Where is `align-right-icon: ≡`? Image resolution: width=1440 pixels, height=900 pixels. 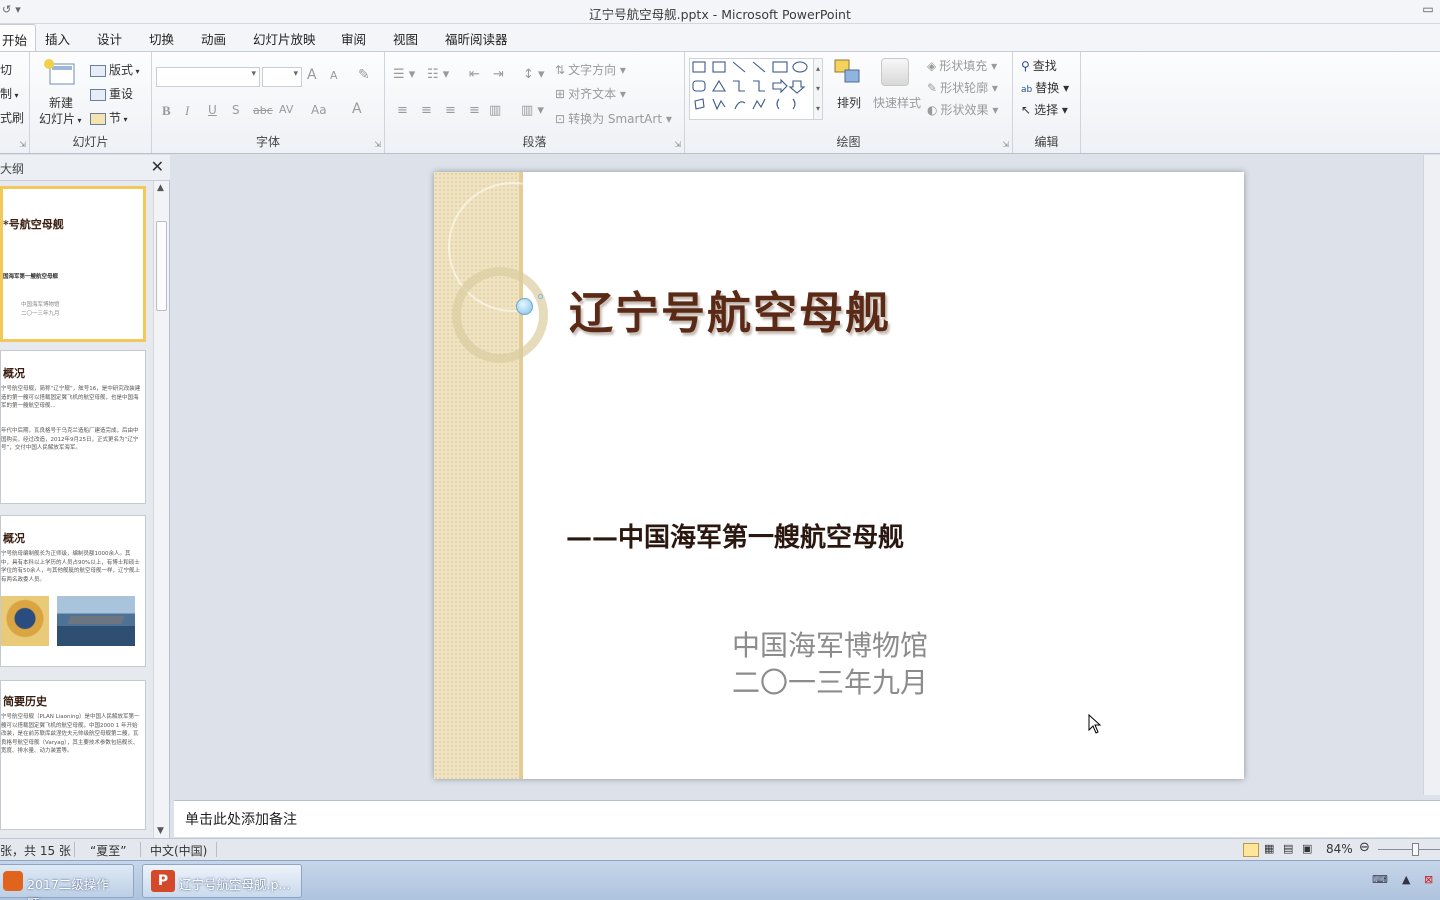 align-right-icon: ≡ is located at coordinates (450, 110).